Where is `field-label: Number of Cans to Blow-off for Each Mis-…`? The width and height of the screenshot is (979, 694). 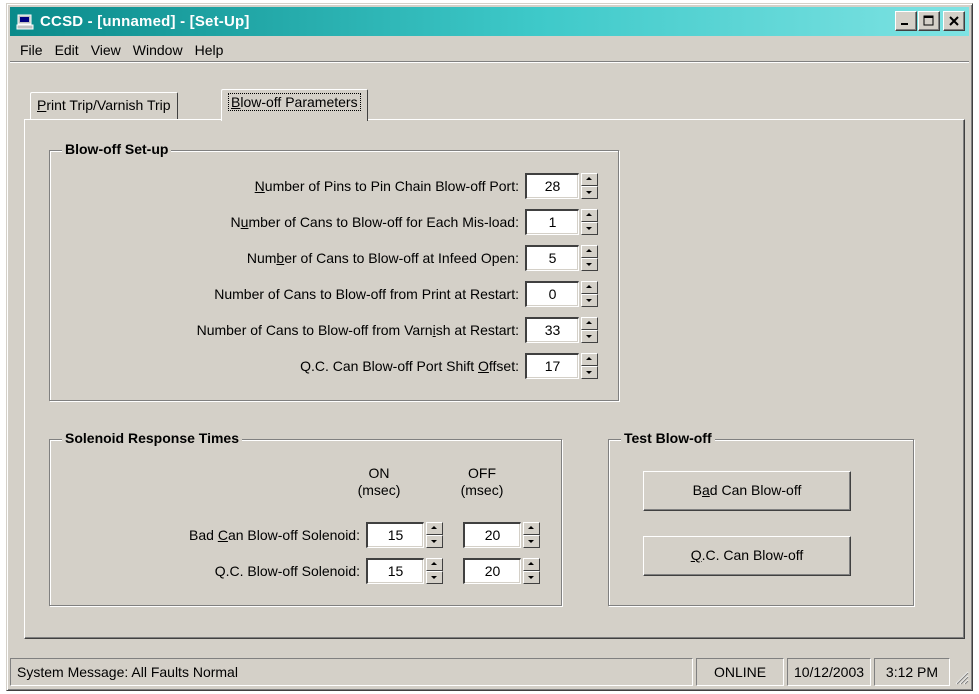
field-label: Number of Cans to Blow-off for Each Mis-… is located at coordinates (374, 222).